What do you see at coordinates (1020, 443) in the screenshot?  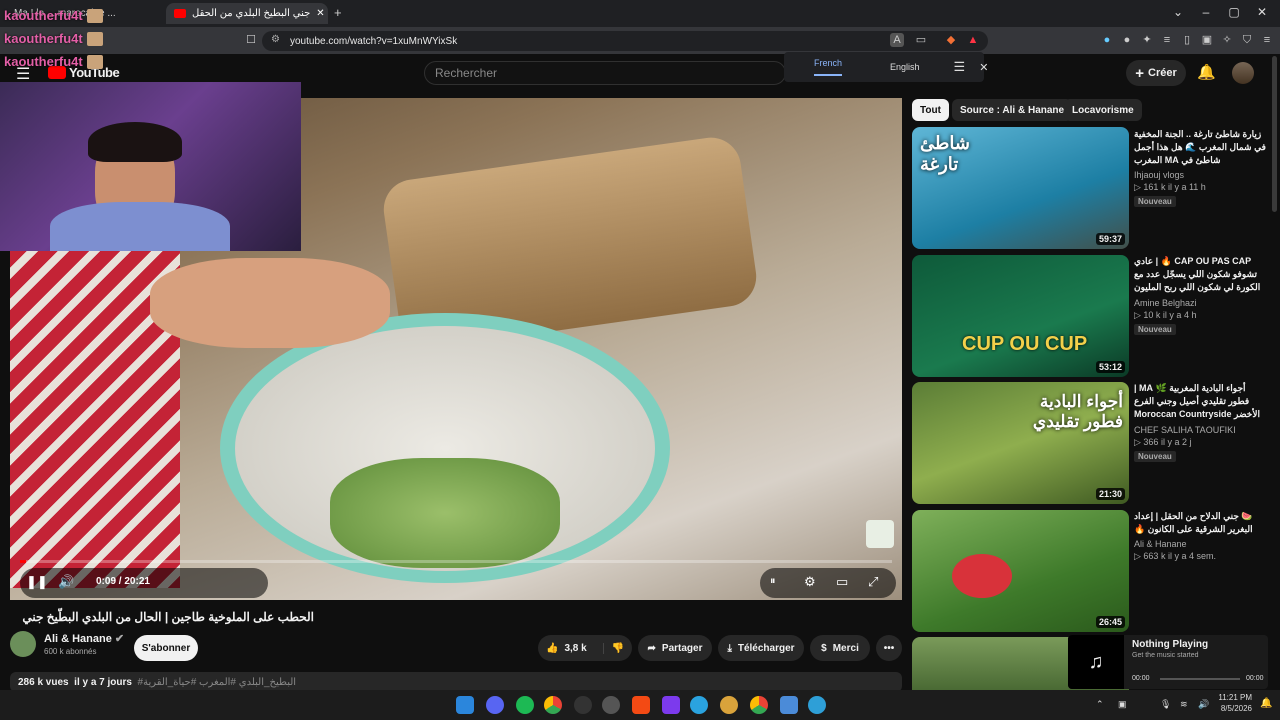 I see `rec-thumbnail-3: أجواء البادية فطور تقليدي 21:30` at bounding box center [1020, 443].